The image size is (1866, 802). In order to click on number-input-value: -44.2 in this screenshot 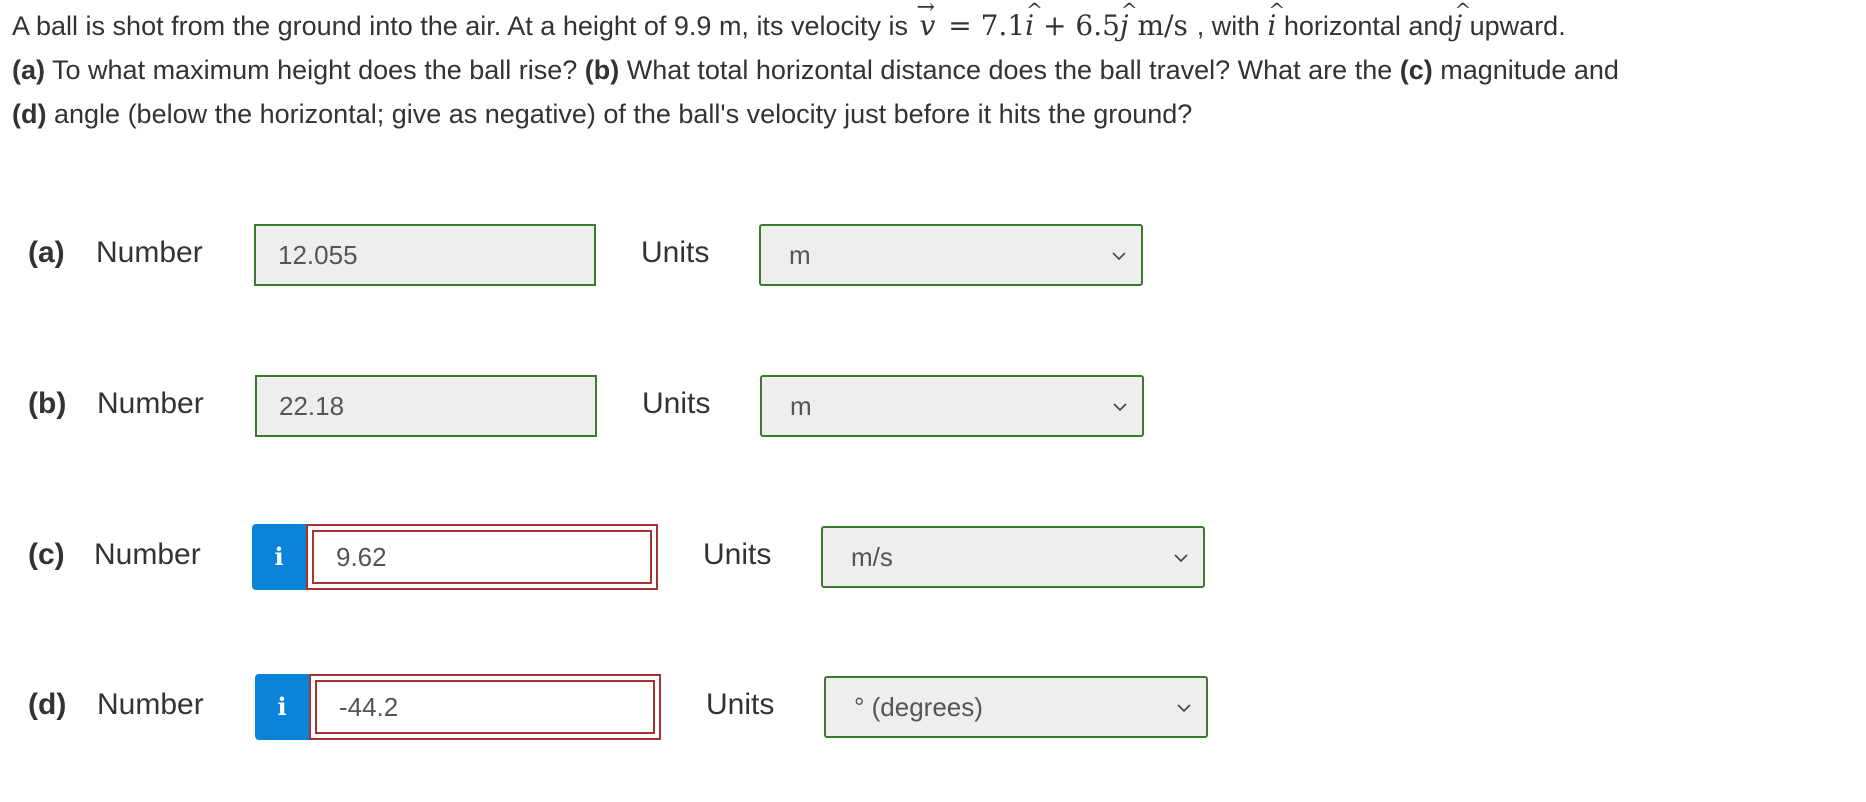, I will do `click(485, 707)`.